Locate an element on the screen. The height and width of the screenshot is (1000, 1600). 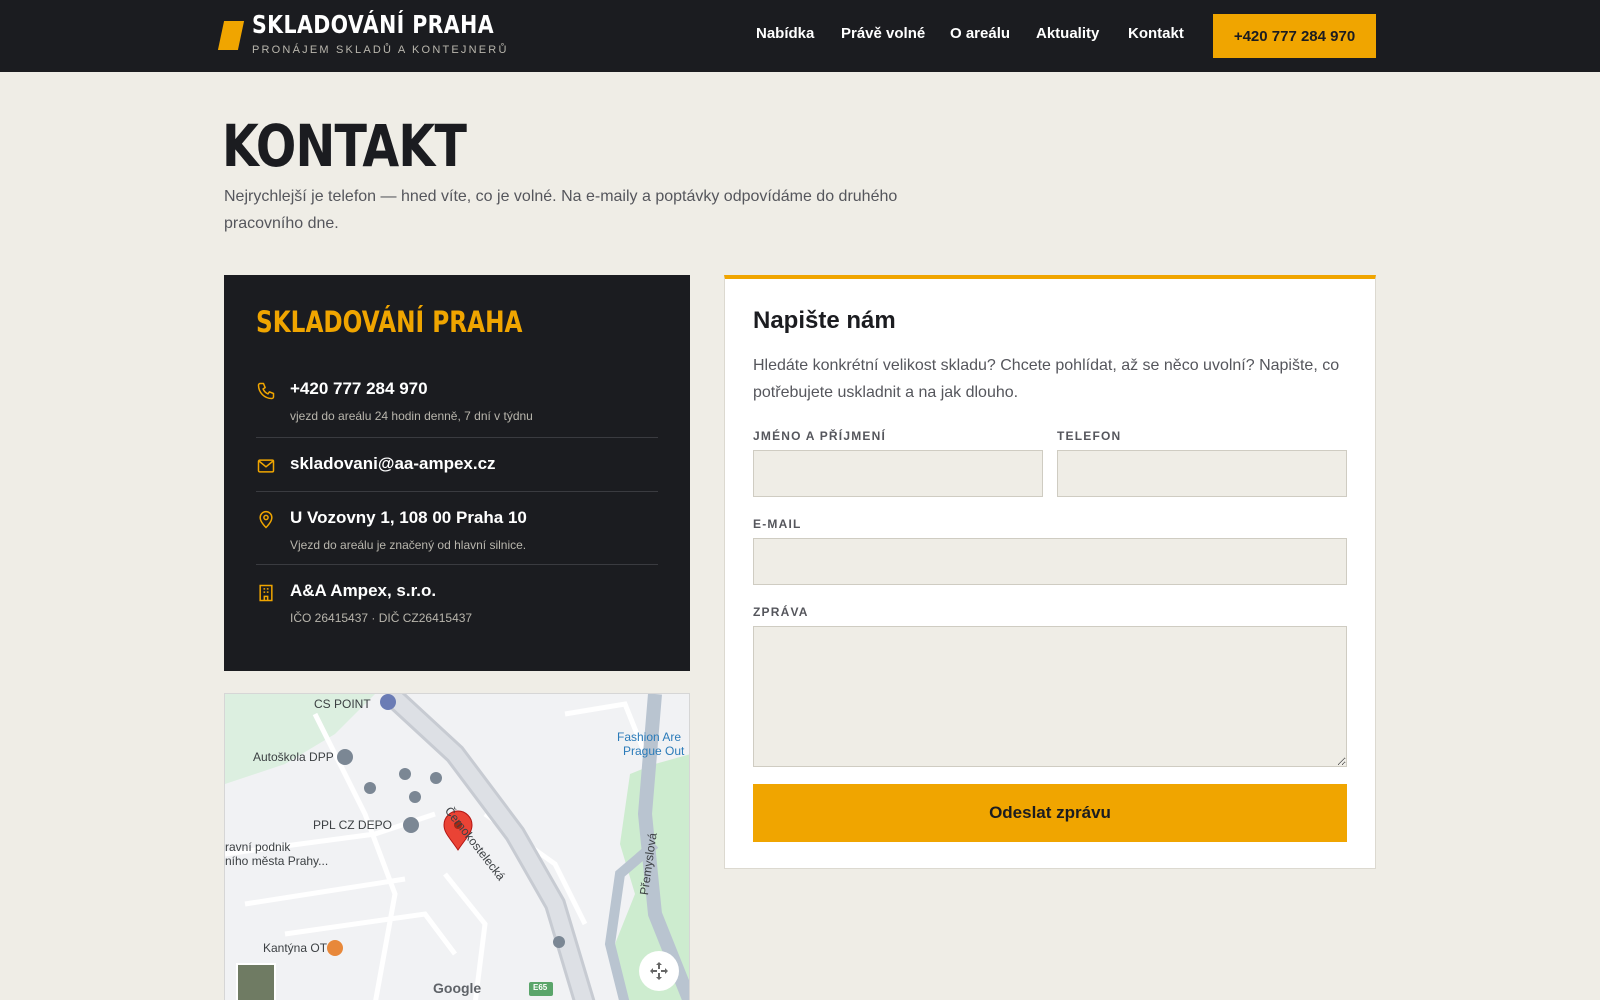
map-road-badge: E65 is located at coordinates (540, 987).